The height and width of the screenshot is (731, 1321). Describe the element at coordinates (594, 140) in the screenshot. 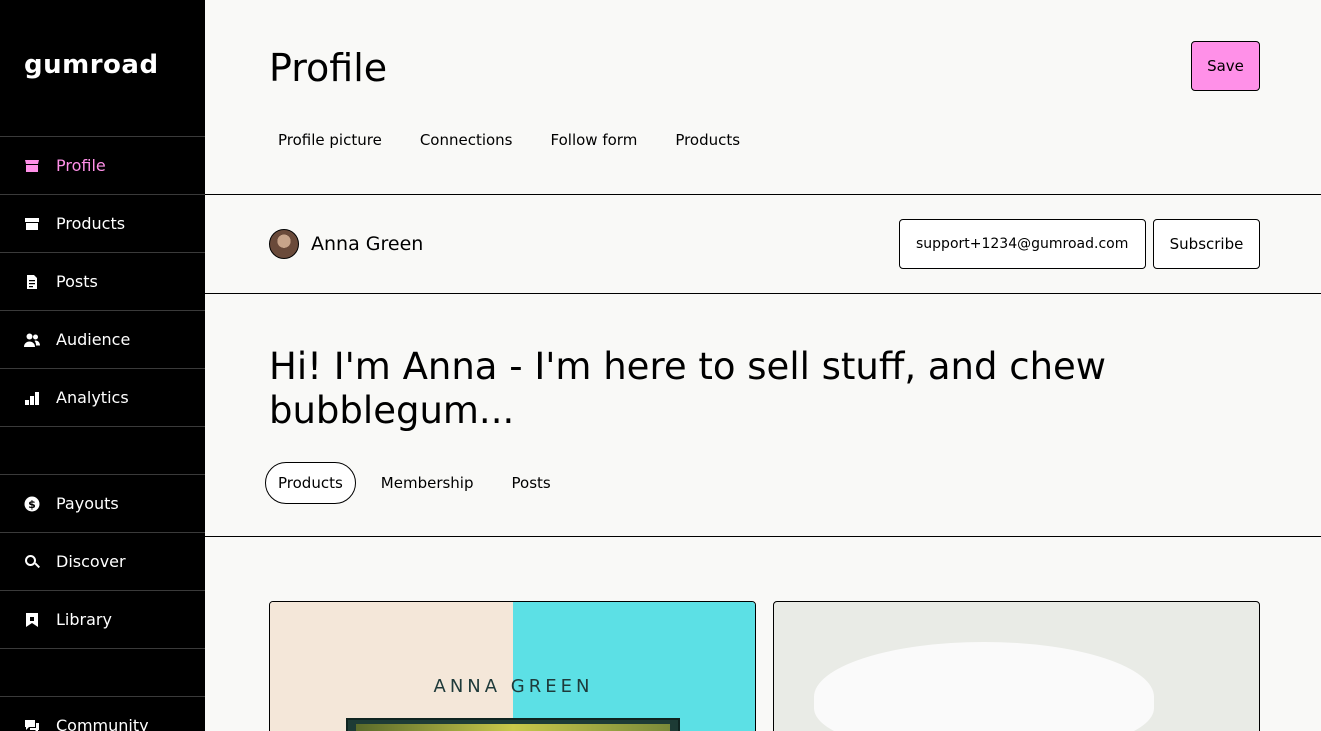

I see `tab-follow-form: Follow form` at that location.